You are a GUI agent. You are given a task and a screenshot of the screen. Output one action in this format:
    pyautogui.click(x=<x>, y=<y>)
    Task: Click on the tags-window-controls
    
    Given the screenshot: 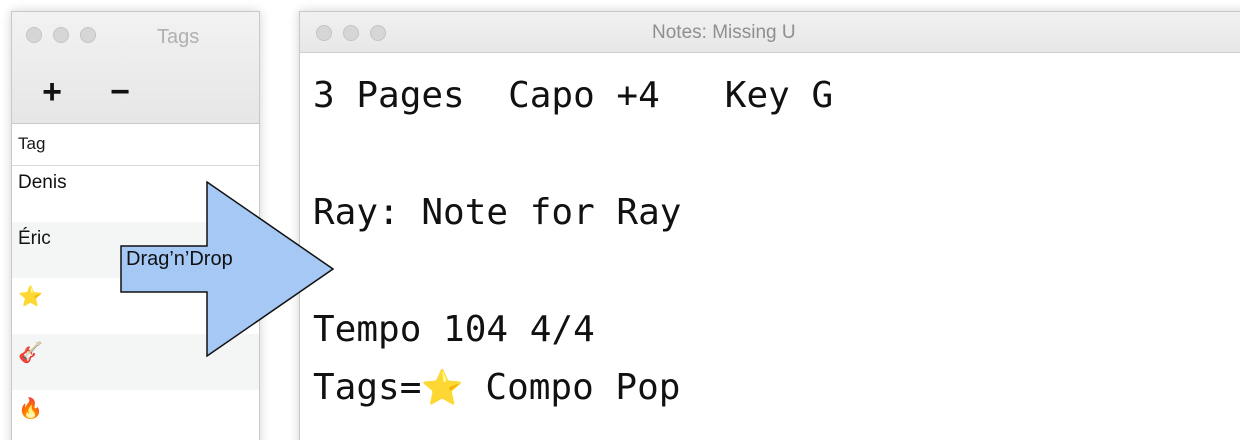 What is the action you would take?
    pyautogui.click(x=61, y=35)
    